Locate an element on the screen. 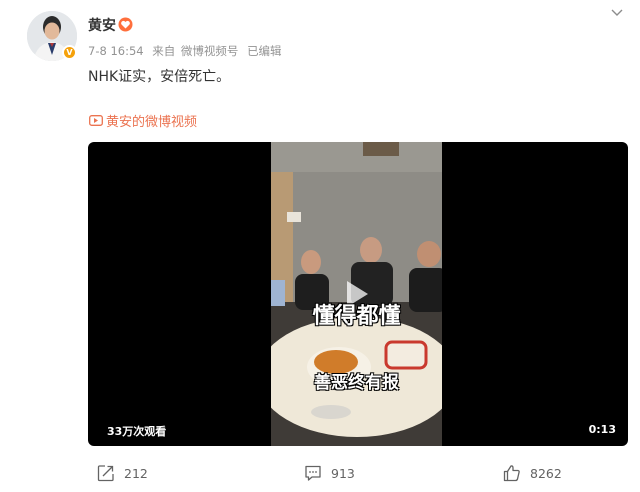  post-meta: 7-8 16:54 来自 微博视频号 已编辑 is located at coordinates (187, 51).